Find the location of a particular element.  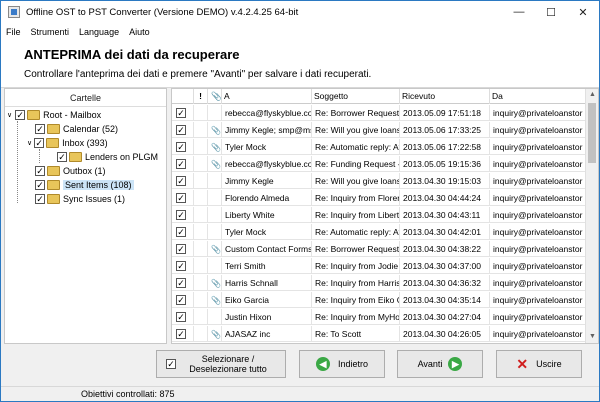

exit-button: ✕ Uscire is located at coordinates (539, 364).